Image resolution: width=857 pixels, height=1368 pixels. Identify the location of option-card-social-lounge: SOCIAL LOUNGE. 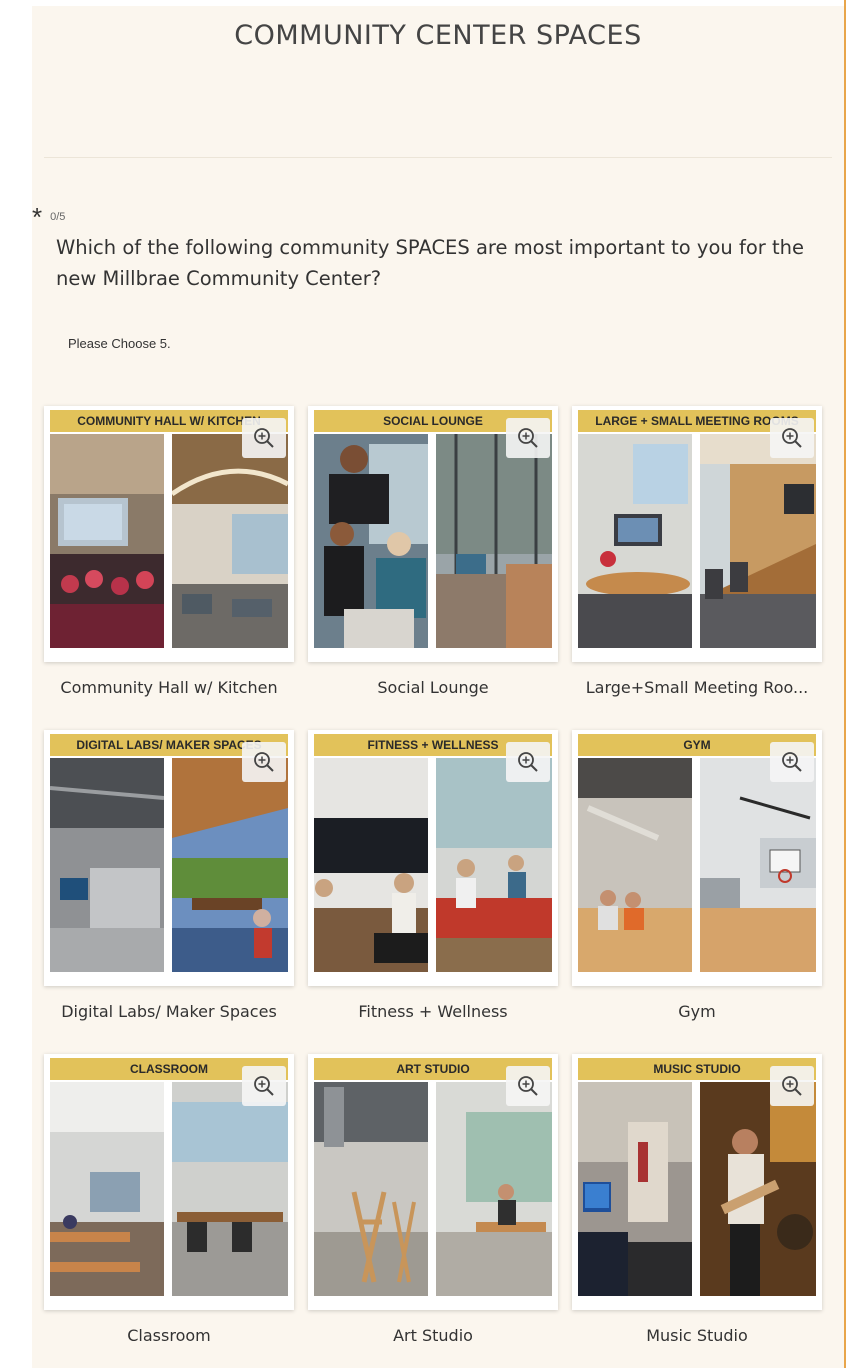
(433, 534).